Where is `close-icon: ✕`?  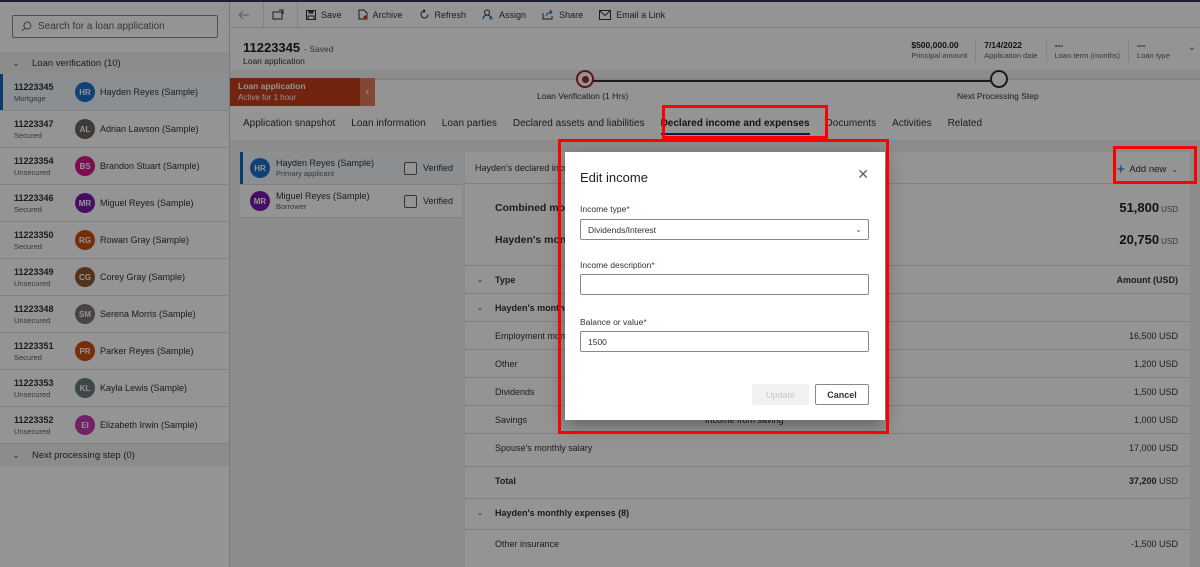
close-icon: ✕ is located at coordinates (863, 174).